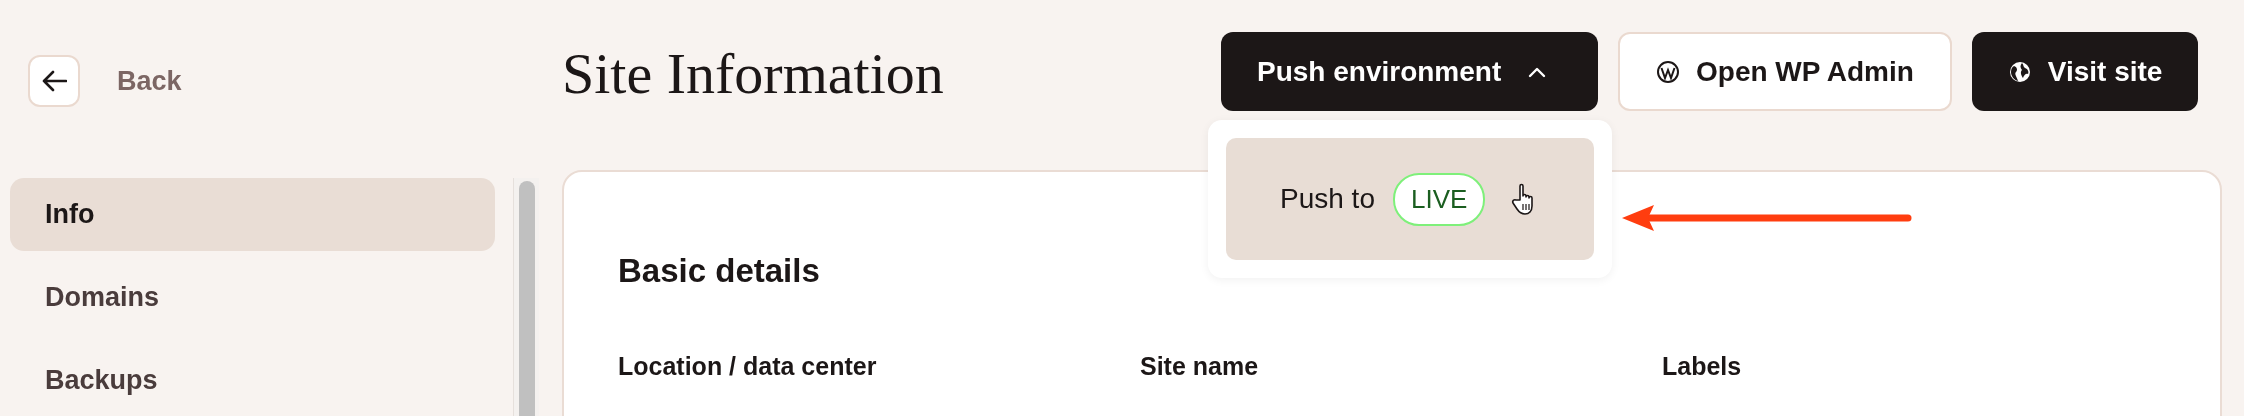  What do you see at coordinates (1785, 71) in the screenshot?
I see `action-button: Open WP Admin` at bounding box center [1785, 71].